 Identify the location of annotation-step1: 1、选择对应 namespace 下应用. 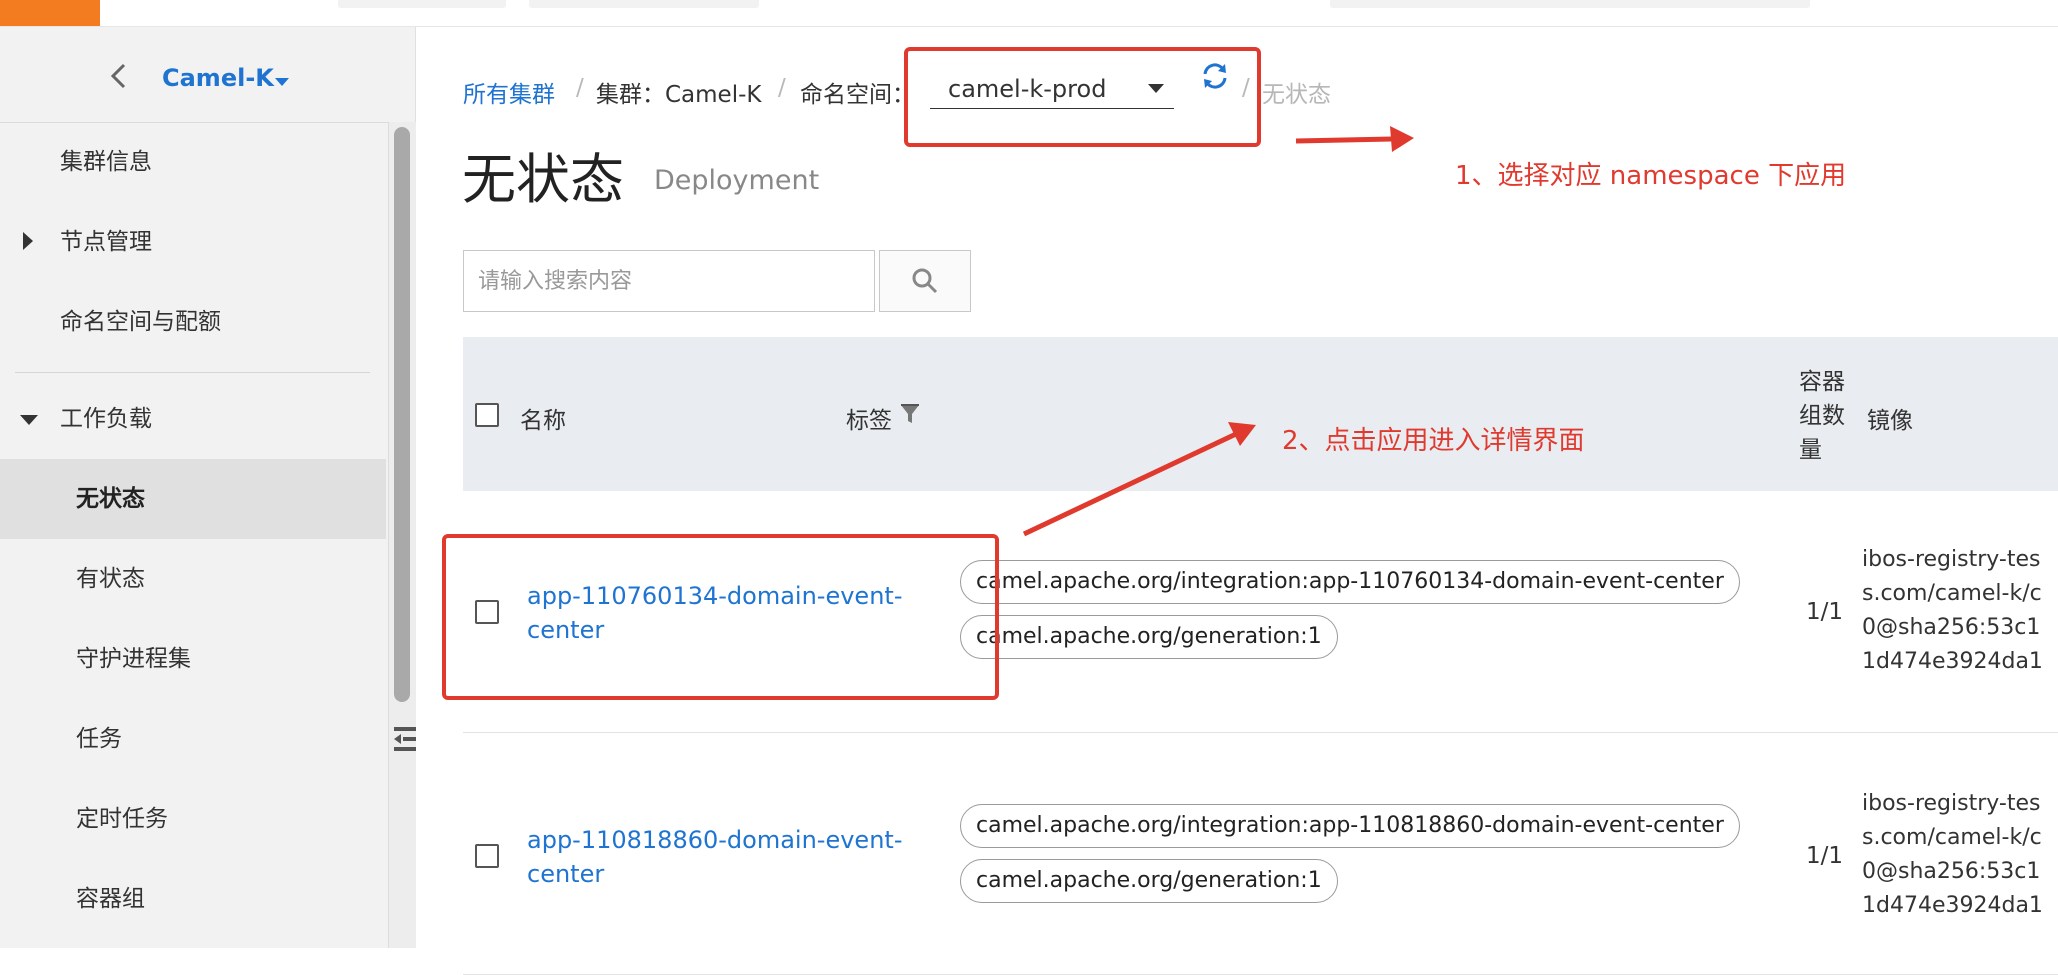
(1651, 176).